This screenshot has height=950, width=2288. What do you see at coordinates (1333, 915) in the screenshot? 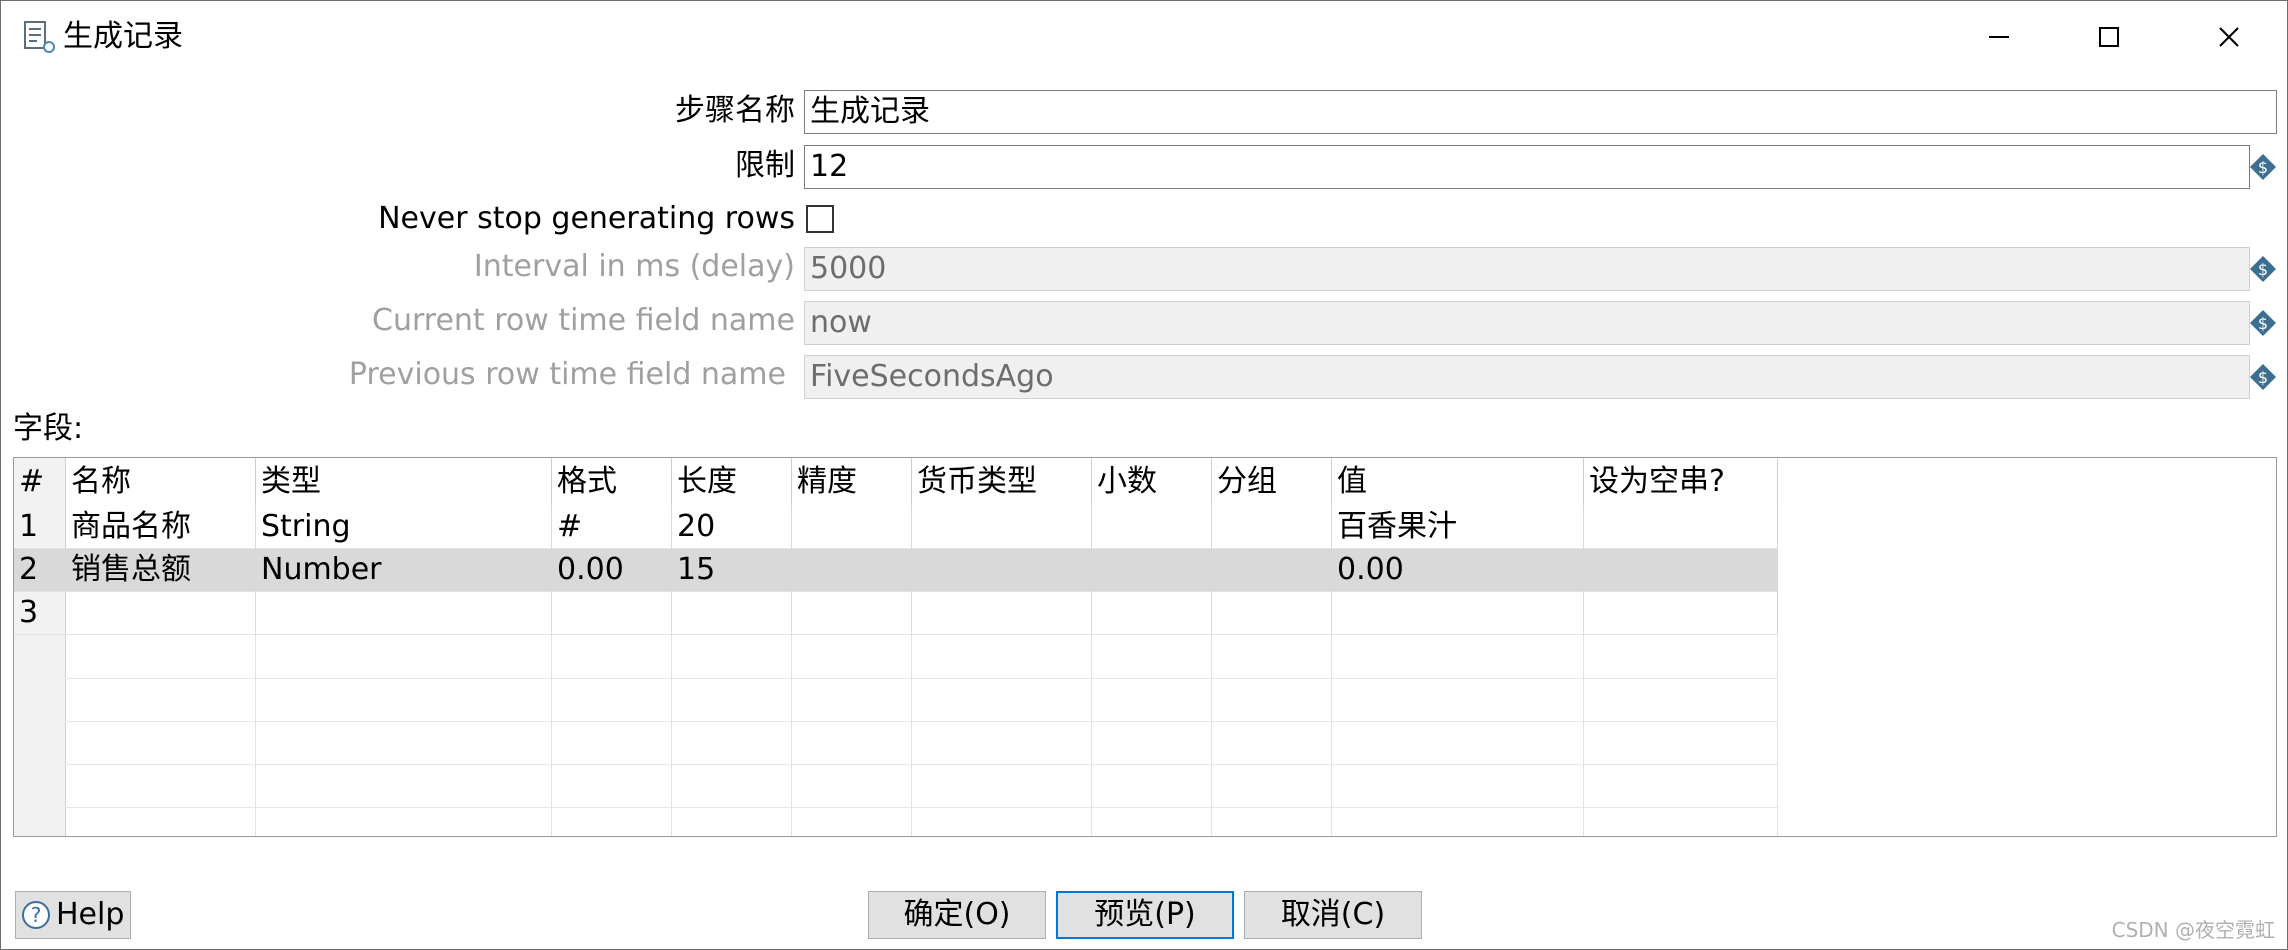
I see `cancel-button: 取消(C)` at bounding box center [1333, 915].